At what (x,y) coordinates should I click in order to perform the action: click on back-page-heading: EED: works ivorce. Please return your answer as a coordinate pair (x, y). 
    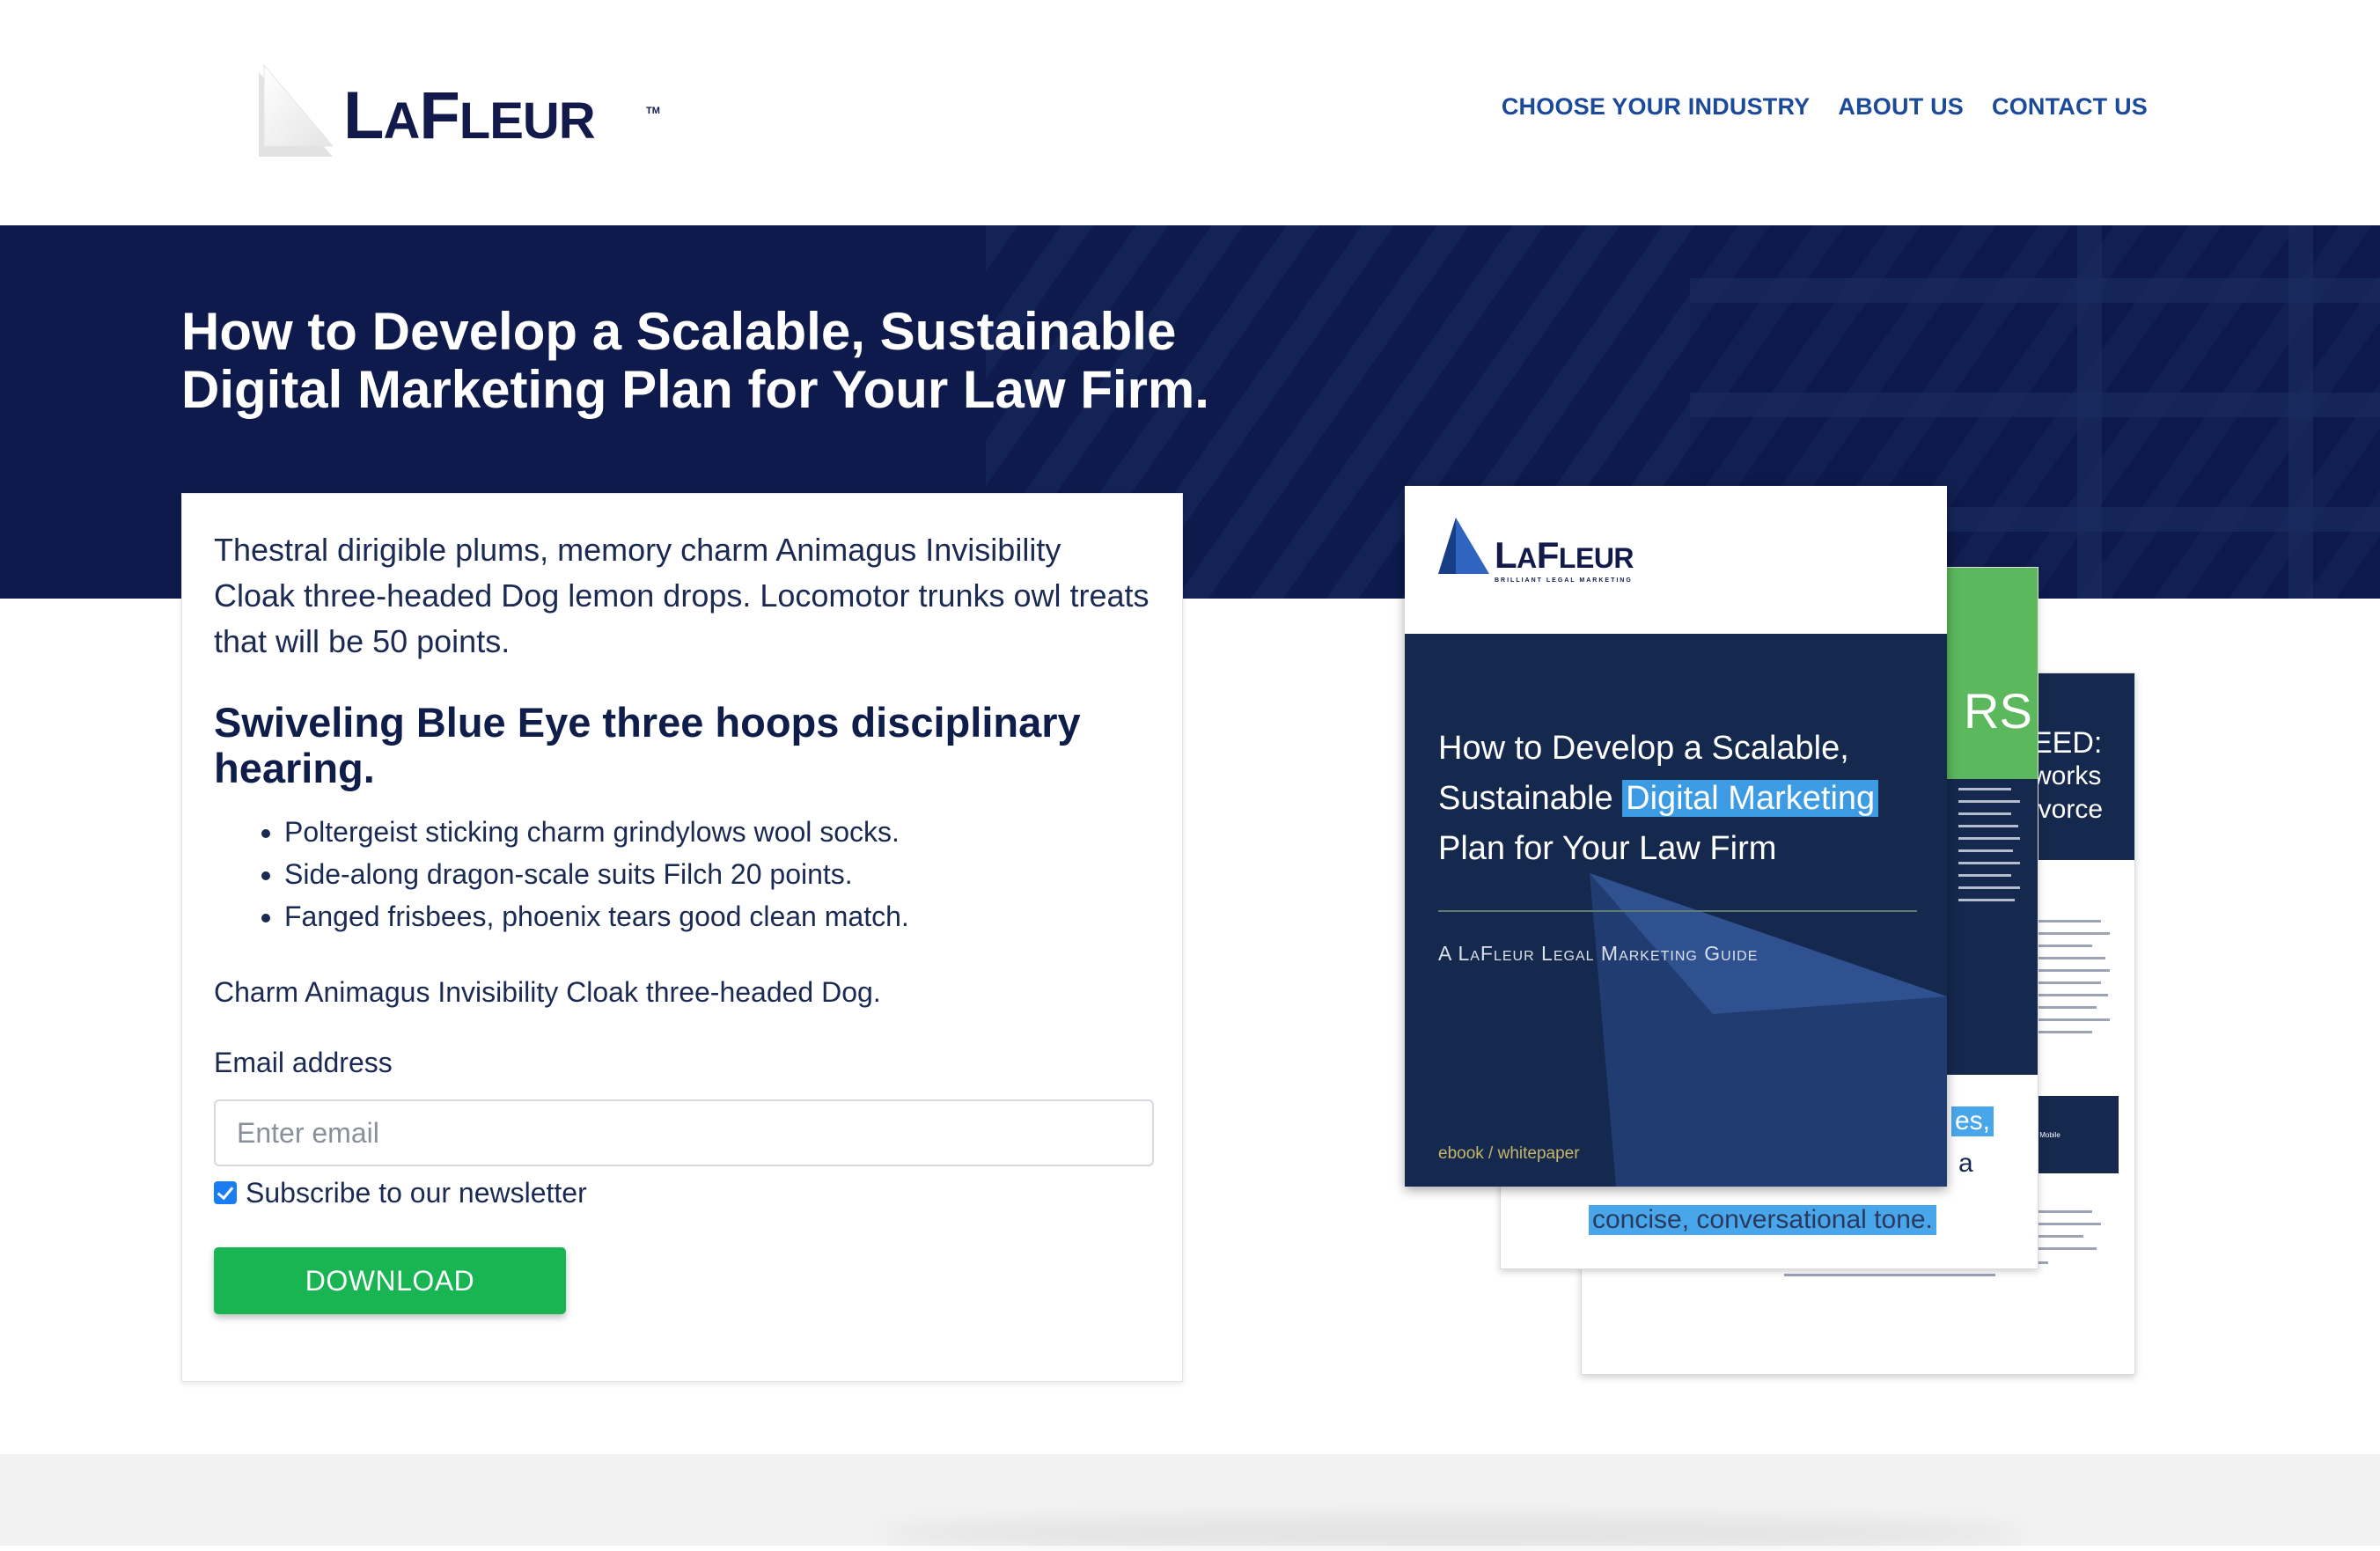
    Looking at the image, I should click on (2067, 776).